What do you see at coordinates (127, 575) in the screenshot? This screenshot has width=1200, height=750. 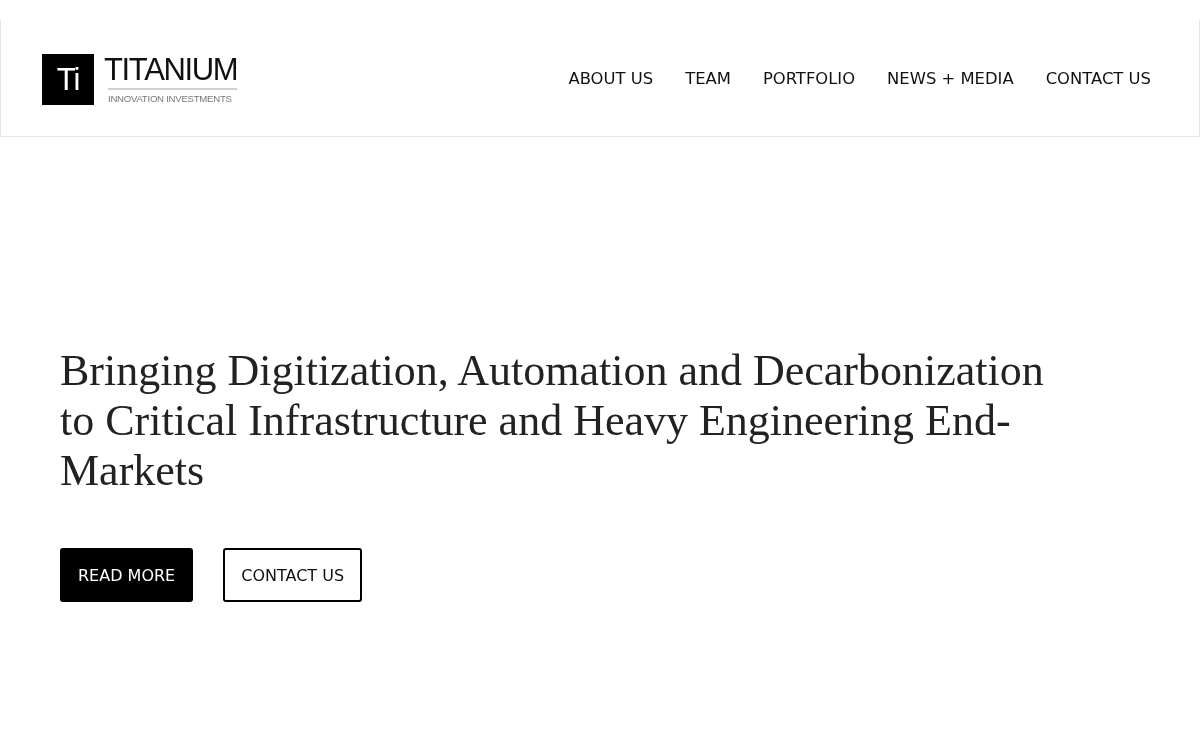 I see `read-more-button: READ MORE` at bounding box center [127, 575].